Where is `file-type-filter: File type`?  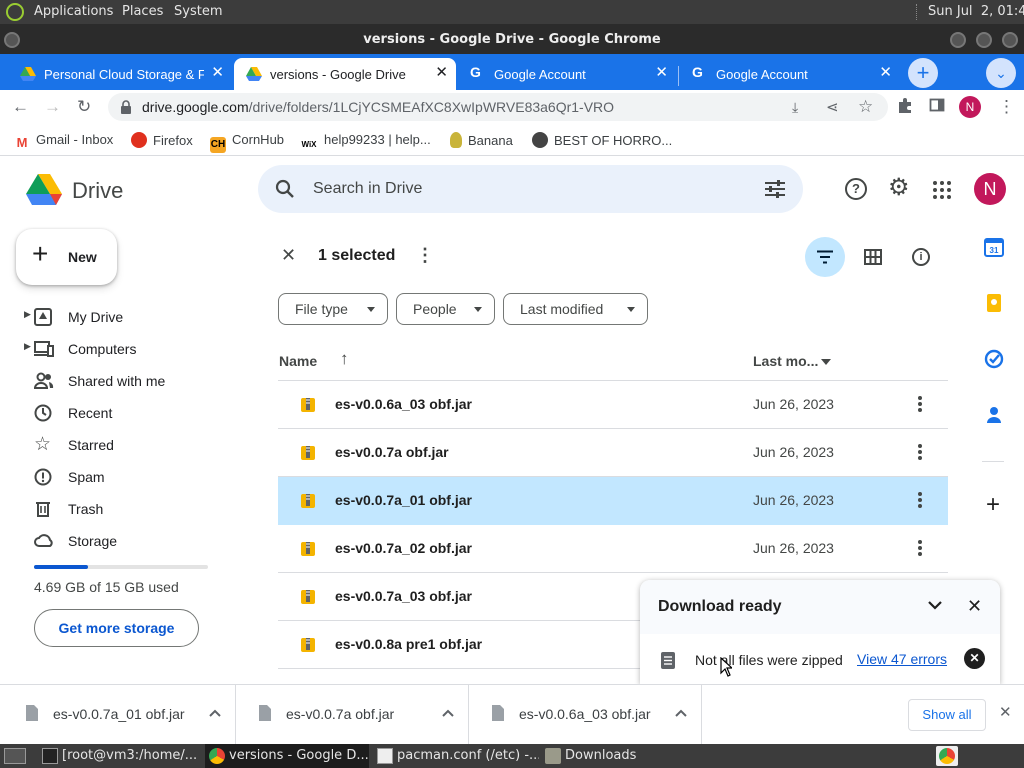 file-type-filter: File type is located at coordinates (333, 309).